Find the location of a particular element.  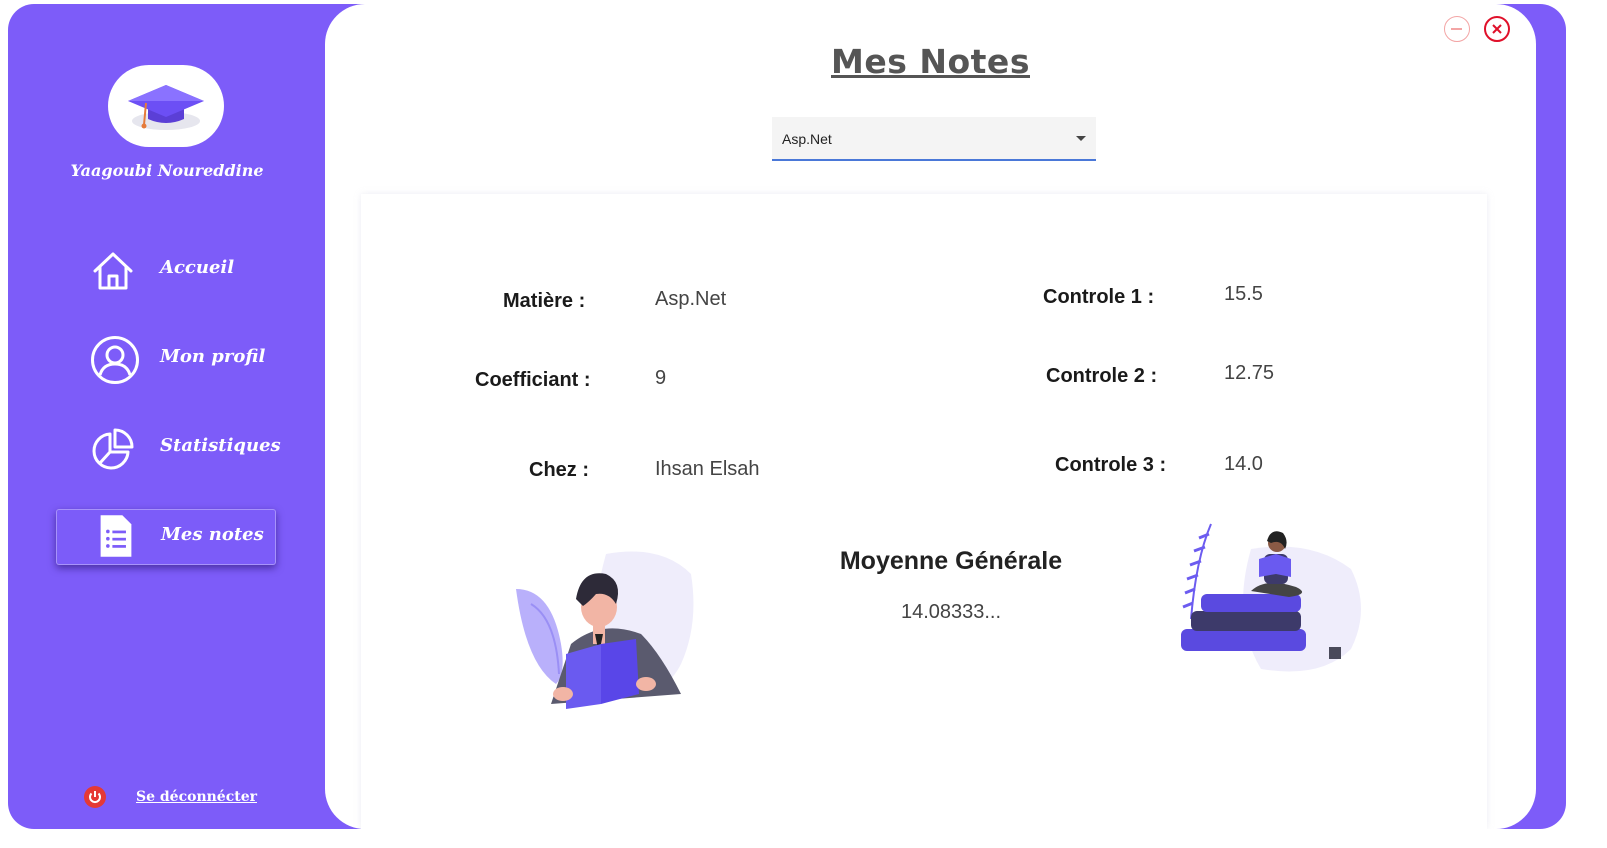

controle1-value: 15.5 is located at coordinates (1243, 294).